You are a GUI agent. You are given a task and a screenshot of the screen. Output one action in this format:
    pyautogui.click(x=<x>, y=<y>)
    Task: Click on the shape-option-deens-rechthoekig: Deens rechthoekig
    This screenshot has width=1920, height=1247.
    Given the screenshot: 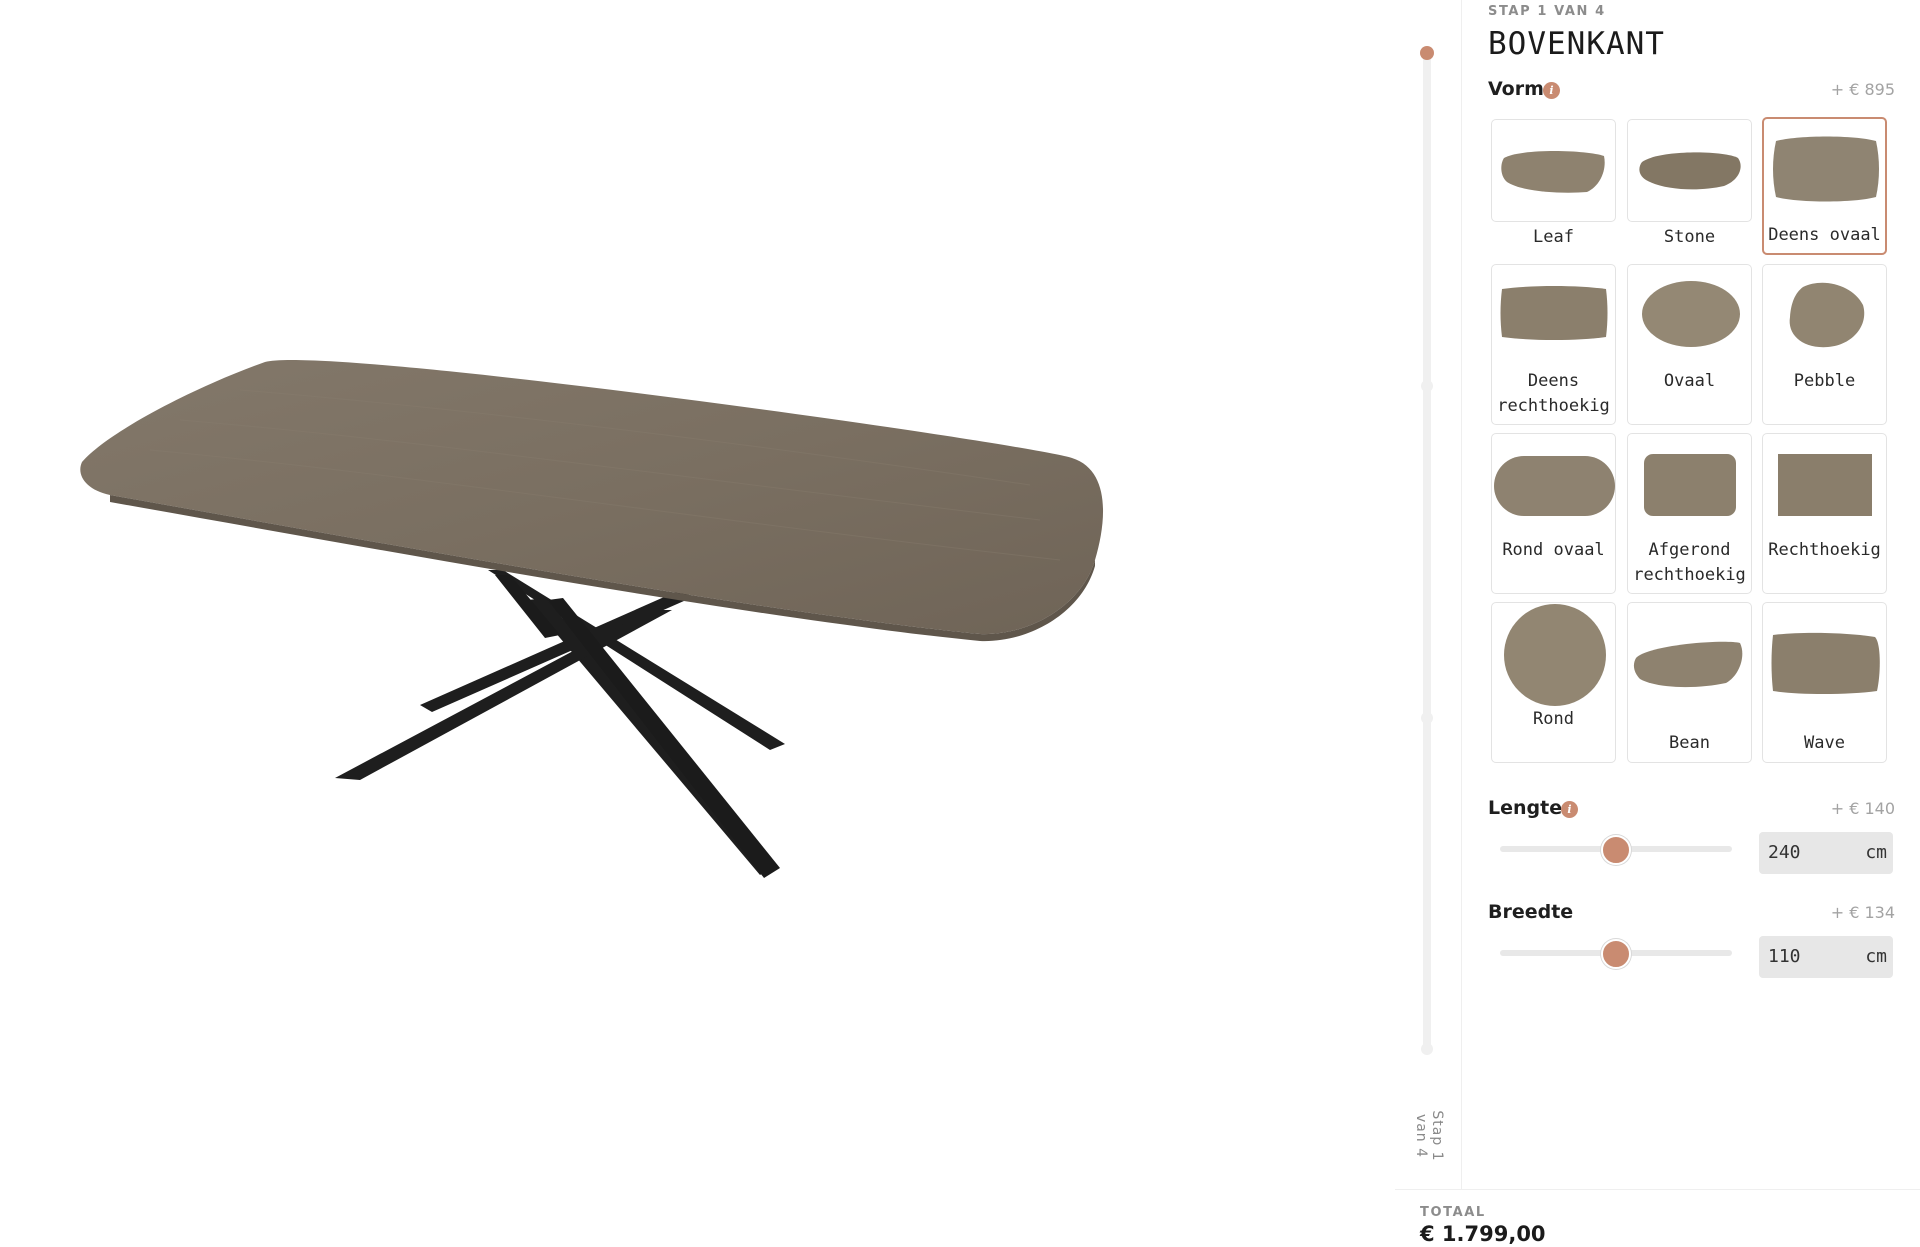 What is the action you would take?
    pyautogui.click(x=1553, y=344)
    